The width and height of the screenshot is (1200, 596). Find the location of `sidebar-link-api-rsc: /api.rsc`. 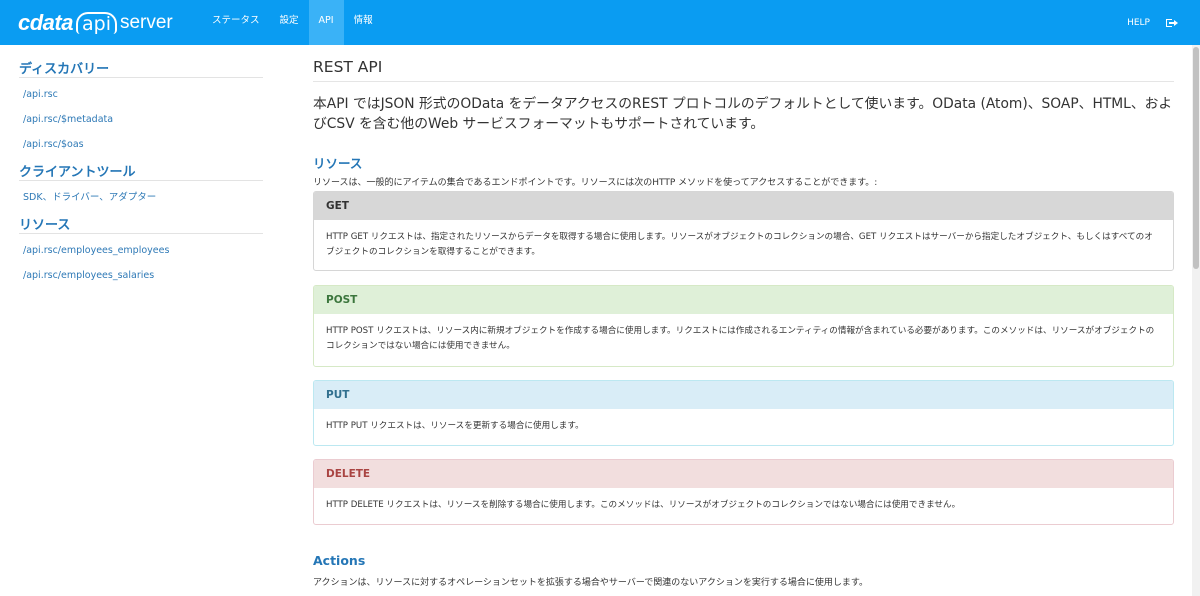

sidebar-link-api-rsc: /api.rsc is located at coordinates (143, 98).